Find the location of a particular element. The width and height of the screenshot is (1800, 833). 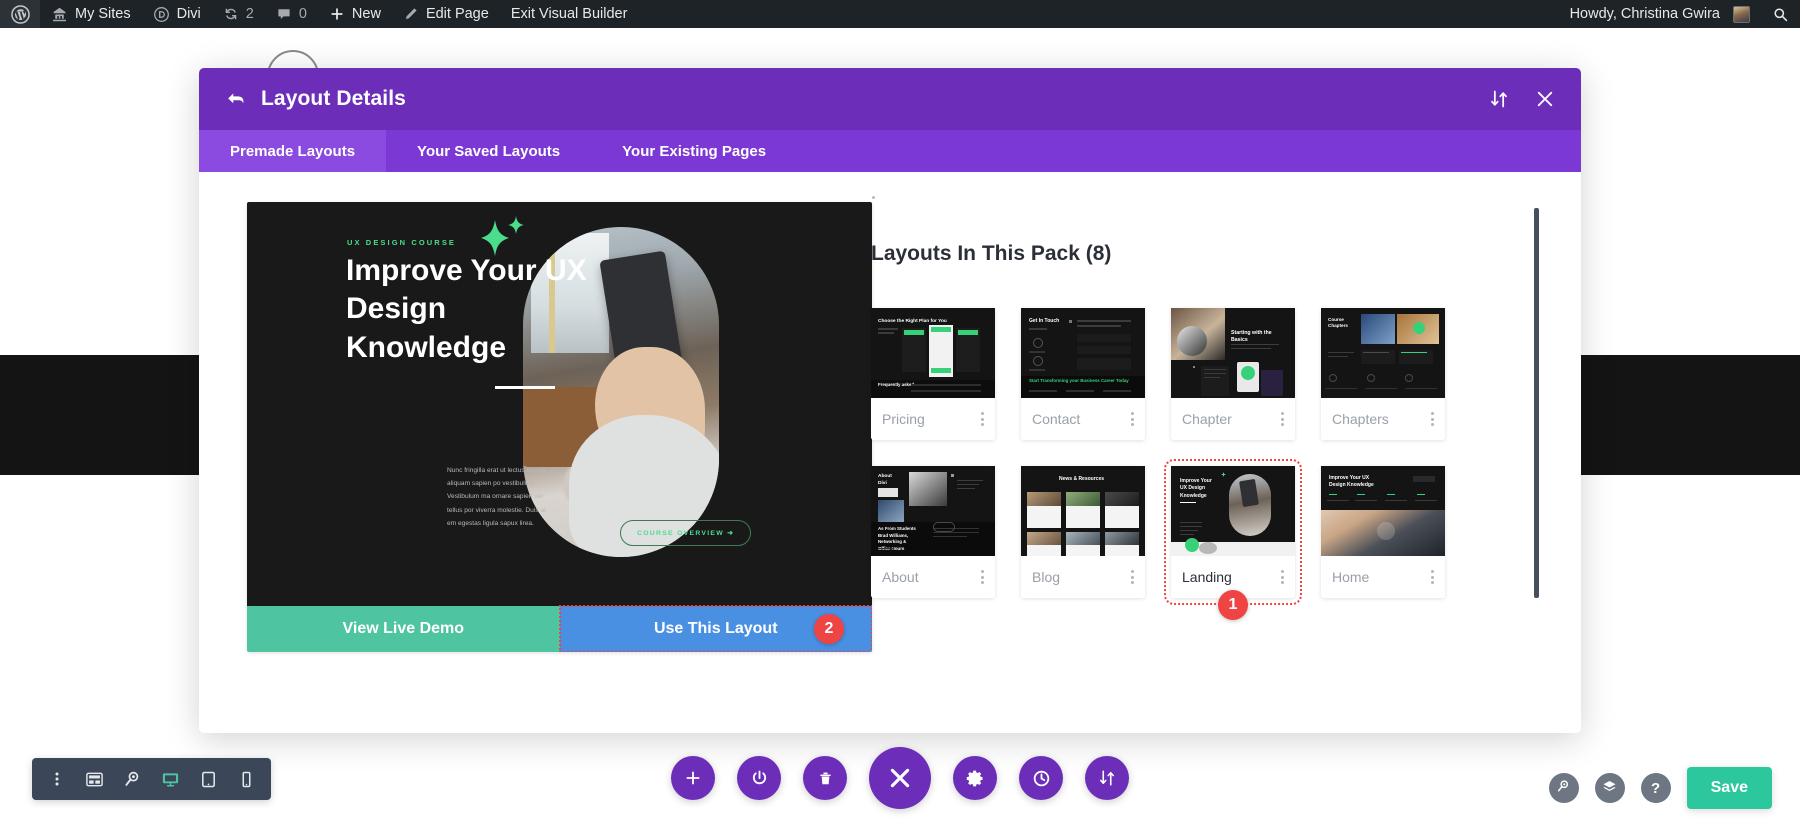

tab-premade-layouts: Premade Layouts is located at coordinates (293, 151).